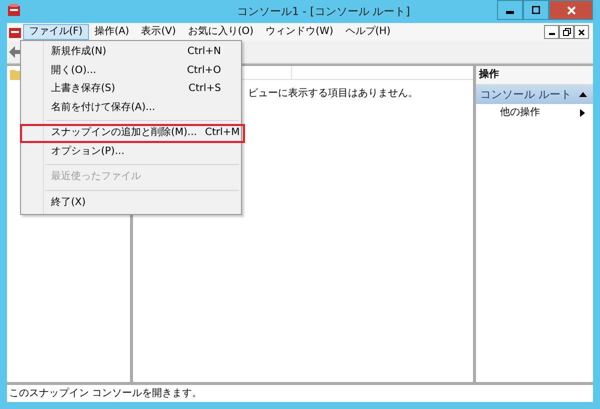  I want to click on menu-option: 開く(O)... Ctrl+O, so click(131, 71).